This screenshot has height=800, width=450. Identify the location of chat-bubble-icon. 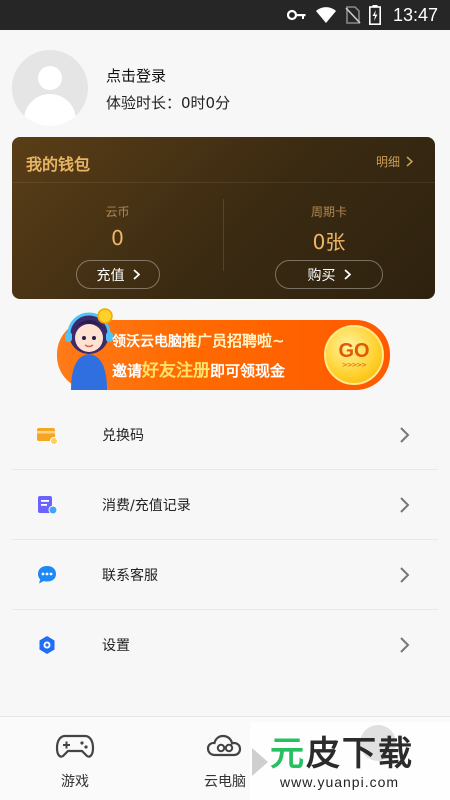
(47, 575).